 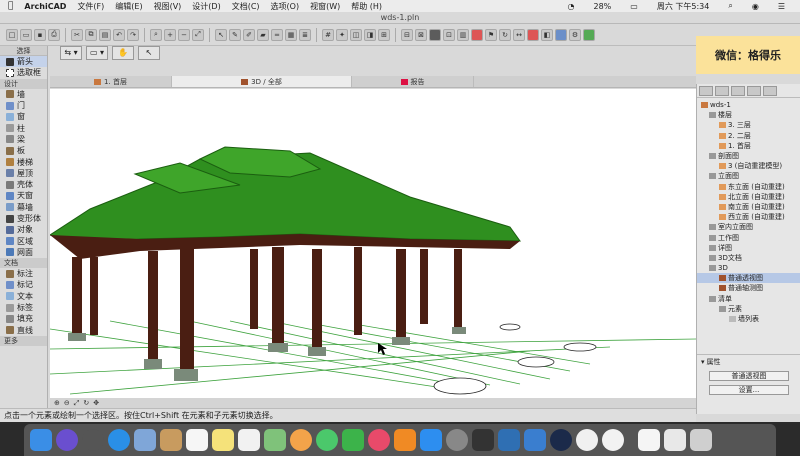 What do you see at coordinates (748, 248) in the screenshot?
I see `tree-details: 详图` at bounding box center [748, 248].